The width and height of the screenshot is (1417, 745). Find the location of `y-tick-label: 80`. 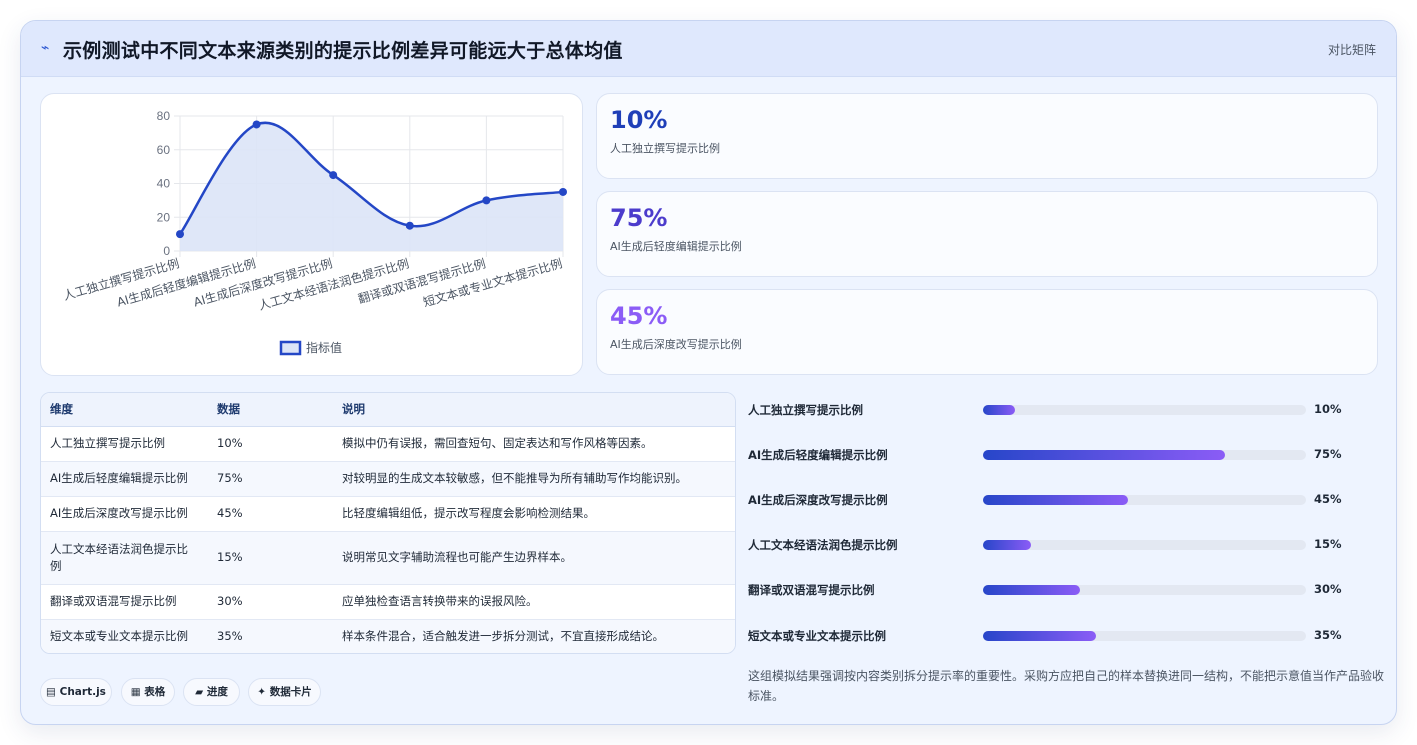

y-tick-label: 80 is located at coordinates (164, 116).